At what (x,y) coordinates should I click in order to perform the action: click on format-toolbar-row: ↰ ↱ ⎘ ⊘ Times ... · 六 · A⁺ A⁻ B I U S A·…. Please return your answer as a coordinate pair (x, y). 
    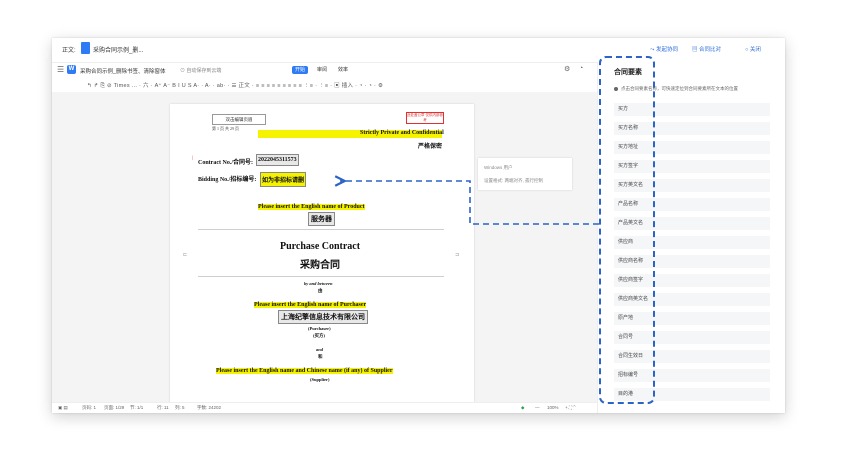
    Looking at the image, I should click on (235, 85).